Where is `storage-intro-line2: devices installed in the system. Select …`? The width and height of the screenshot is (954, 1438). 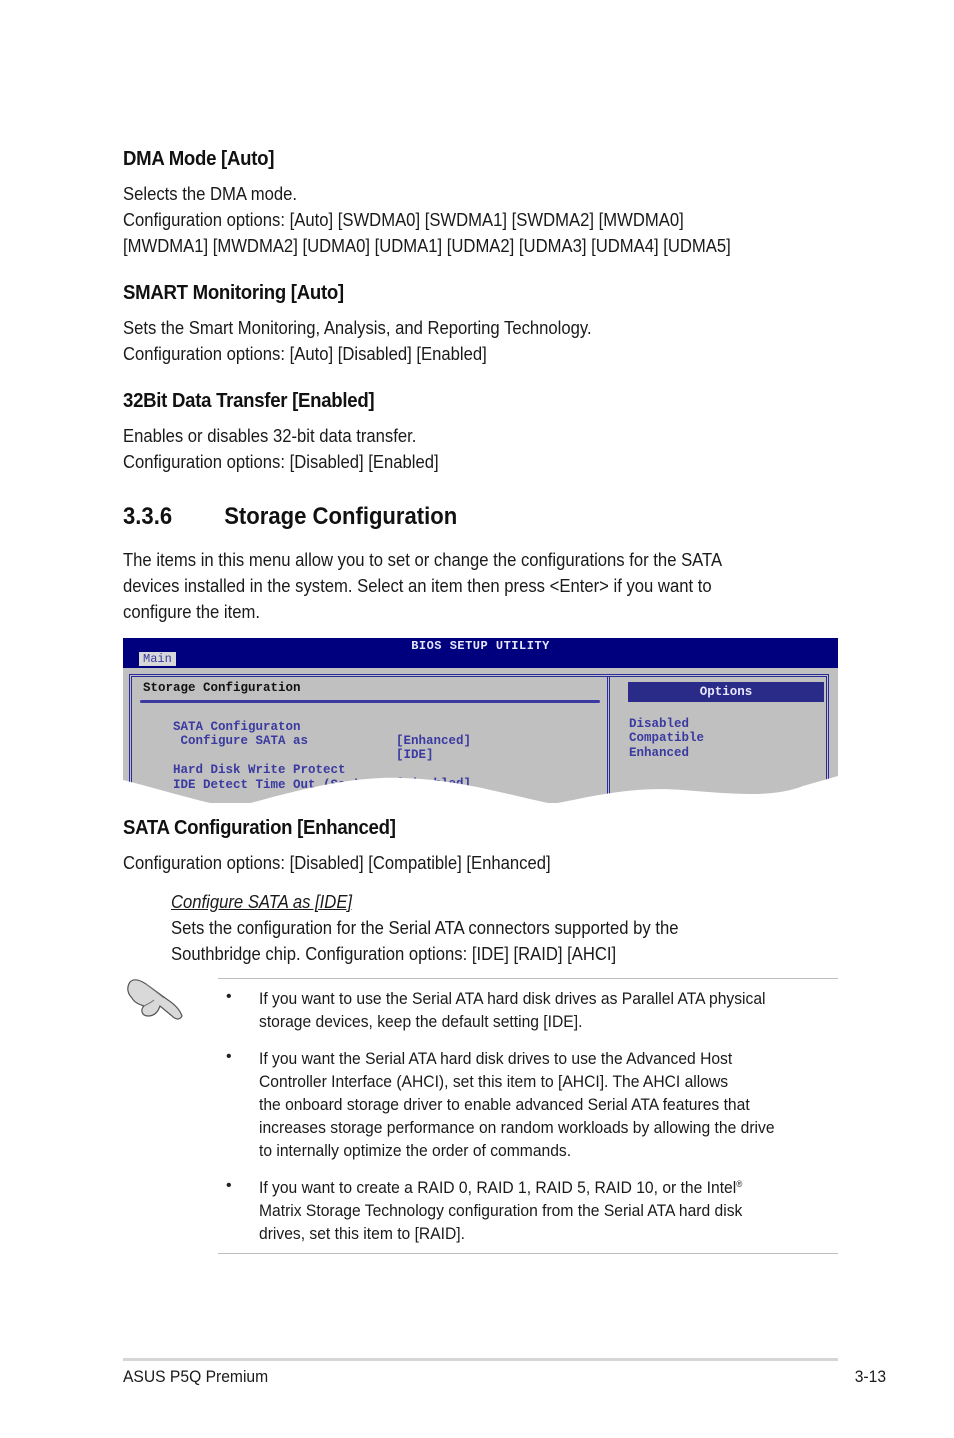 storage-intro-line2: devices installed in the system. Select … is located at coordinates (417, 585).